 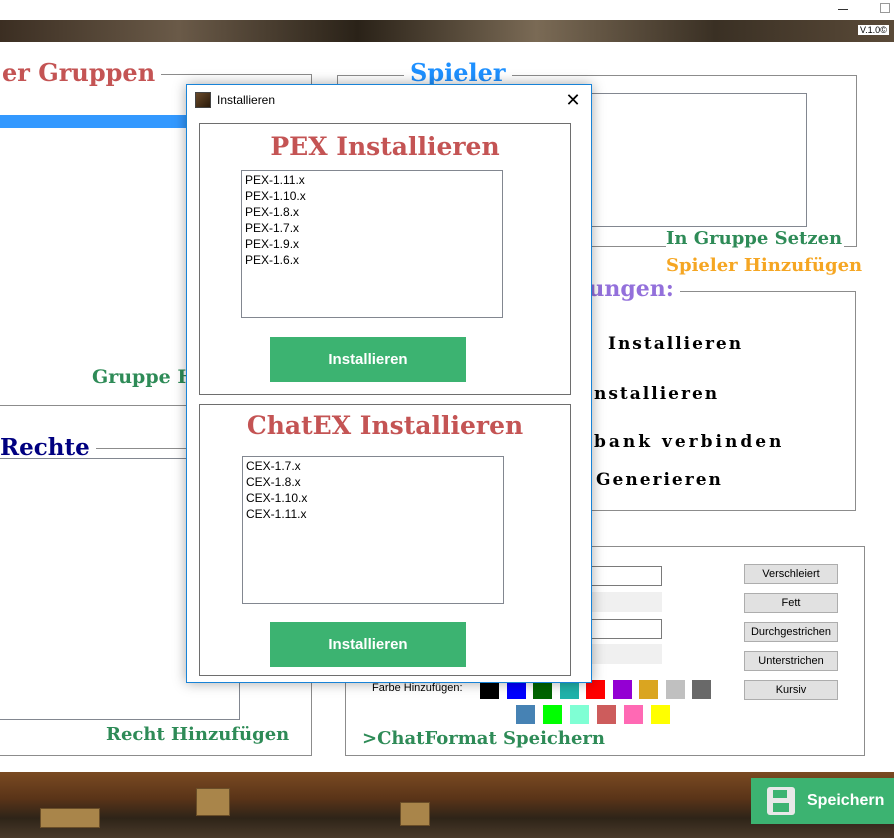 I want to click on bold-button: Fett, so click(x=791, y=603).